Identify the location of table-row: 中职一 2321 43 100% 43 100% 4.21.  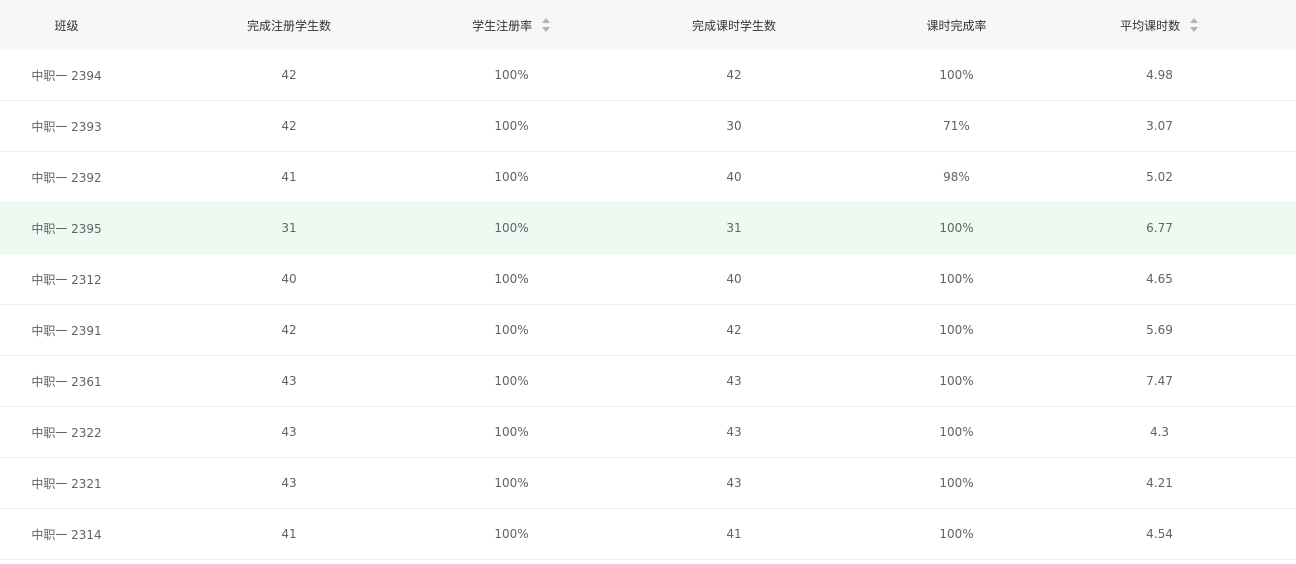
(648, 483).